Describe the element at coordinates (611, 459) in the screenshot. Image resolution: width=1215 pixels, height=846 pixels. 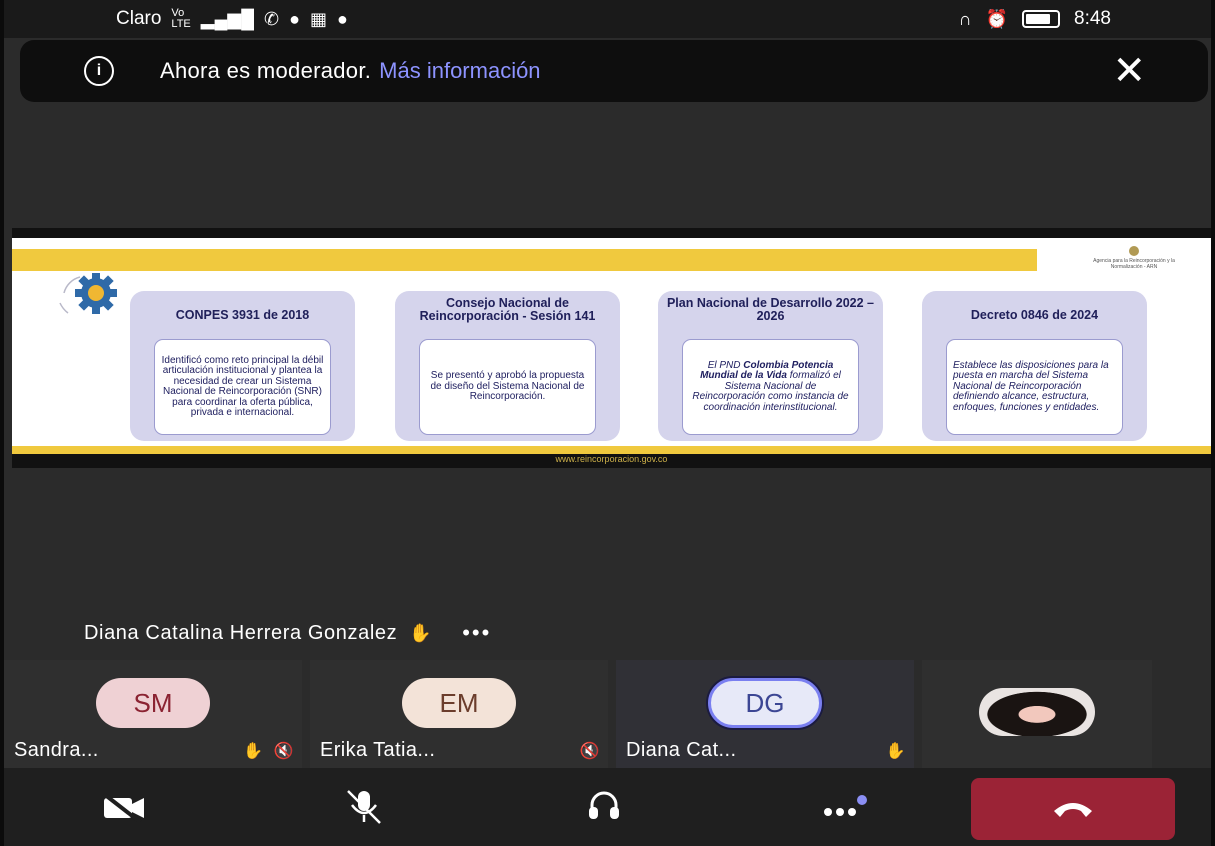
I see `slide-url: www.reincorporacion.gov.co` at that location.